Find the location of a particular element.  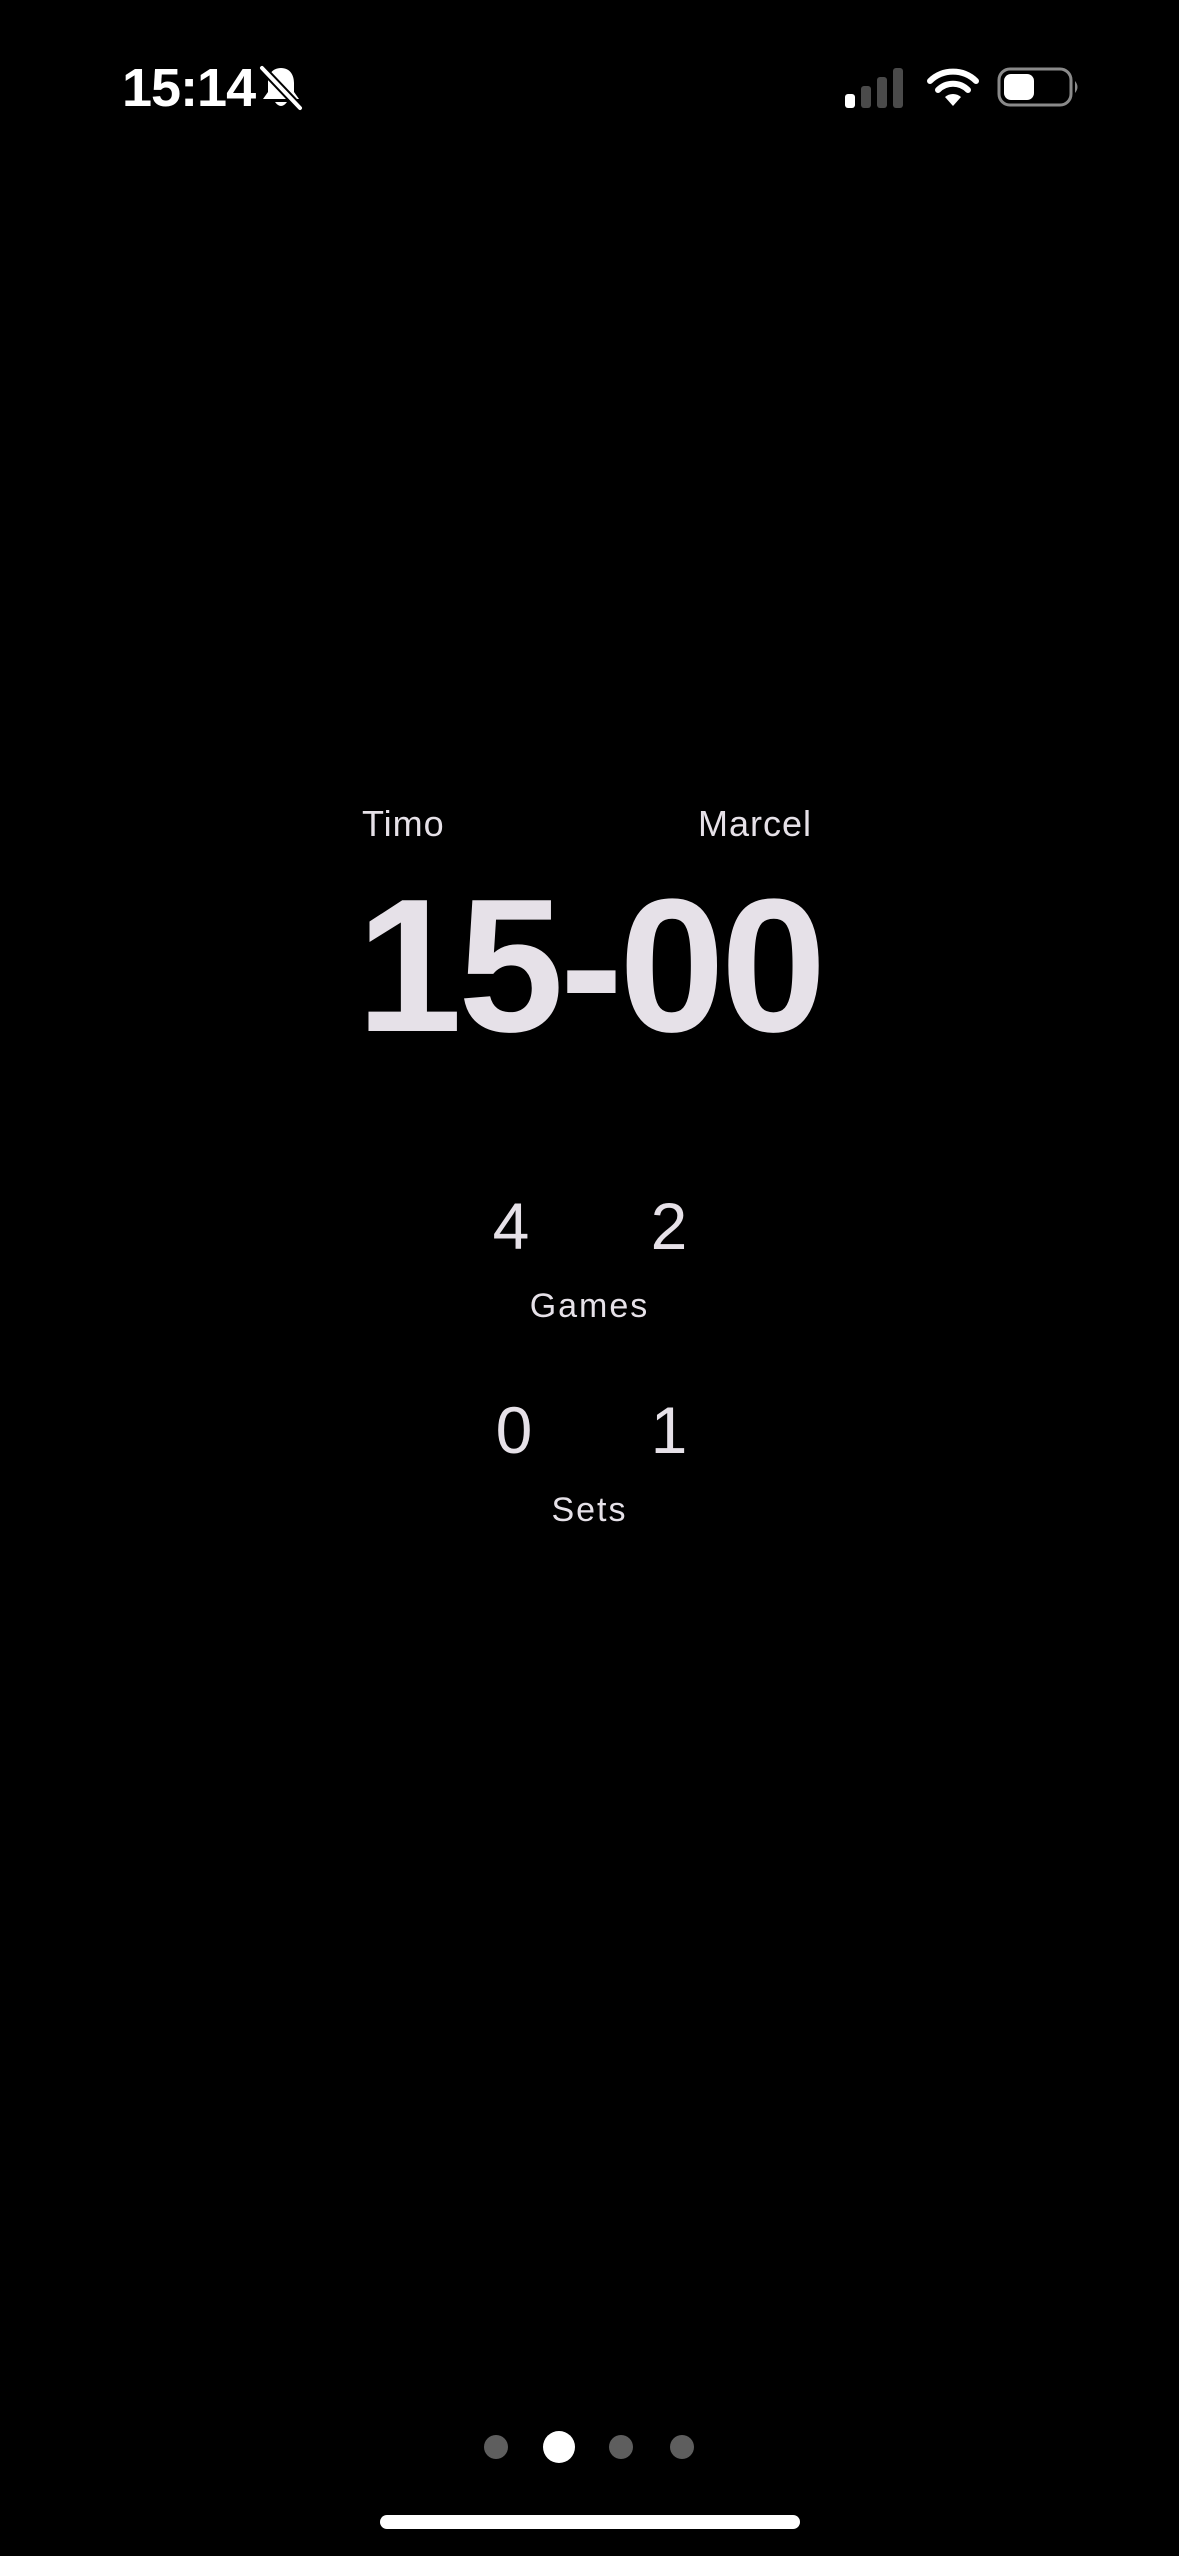

cellular-signal-icon is located at coordinates (874, 88).